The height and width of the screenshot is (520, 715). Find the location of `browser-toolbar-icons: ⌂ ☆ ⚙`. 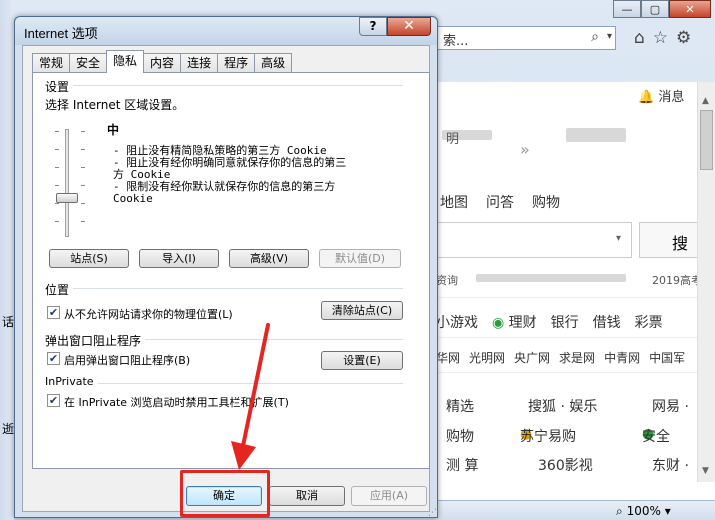

browser-toolbar-icons: ⌂ ☆ ⚙ is located at coordinates (662, 38).